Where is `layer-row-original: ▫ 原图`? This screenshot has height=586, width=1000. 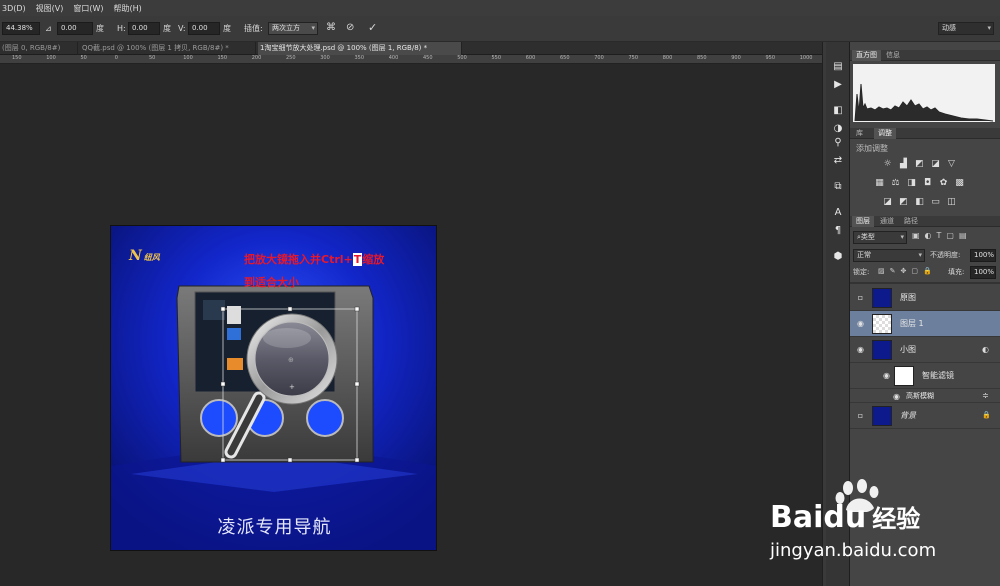 layer-row-original: ▫ 原图 is located at coordinates (925, 298).